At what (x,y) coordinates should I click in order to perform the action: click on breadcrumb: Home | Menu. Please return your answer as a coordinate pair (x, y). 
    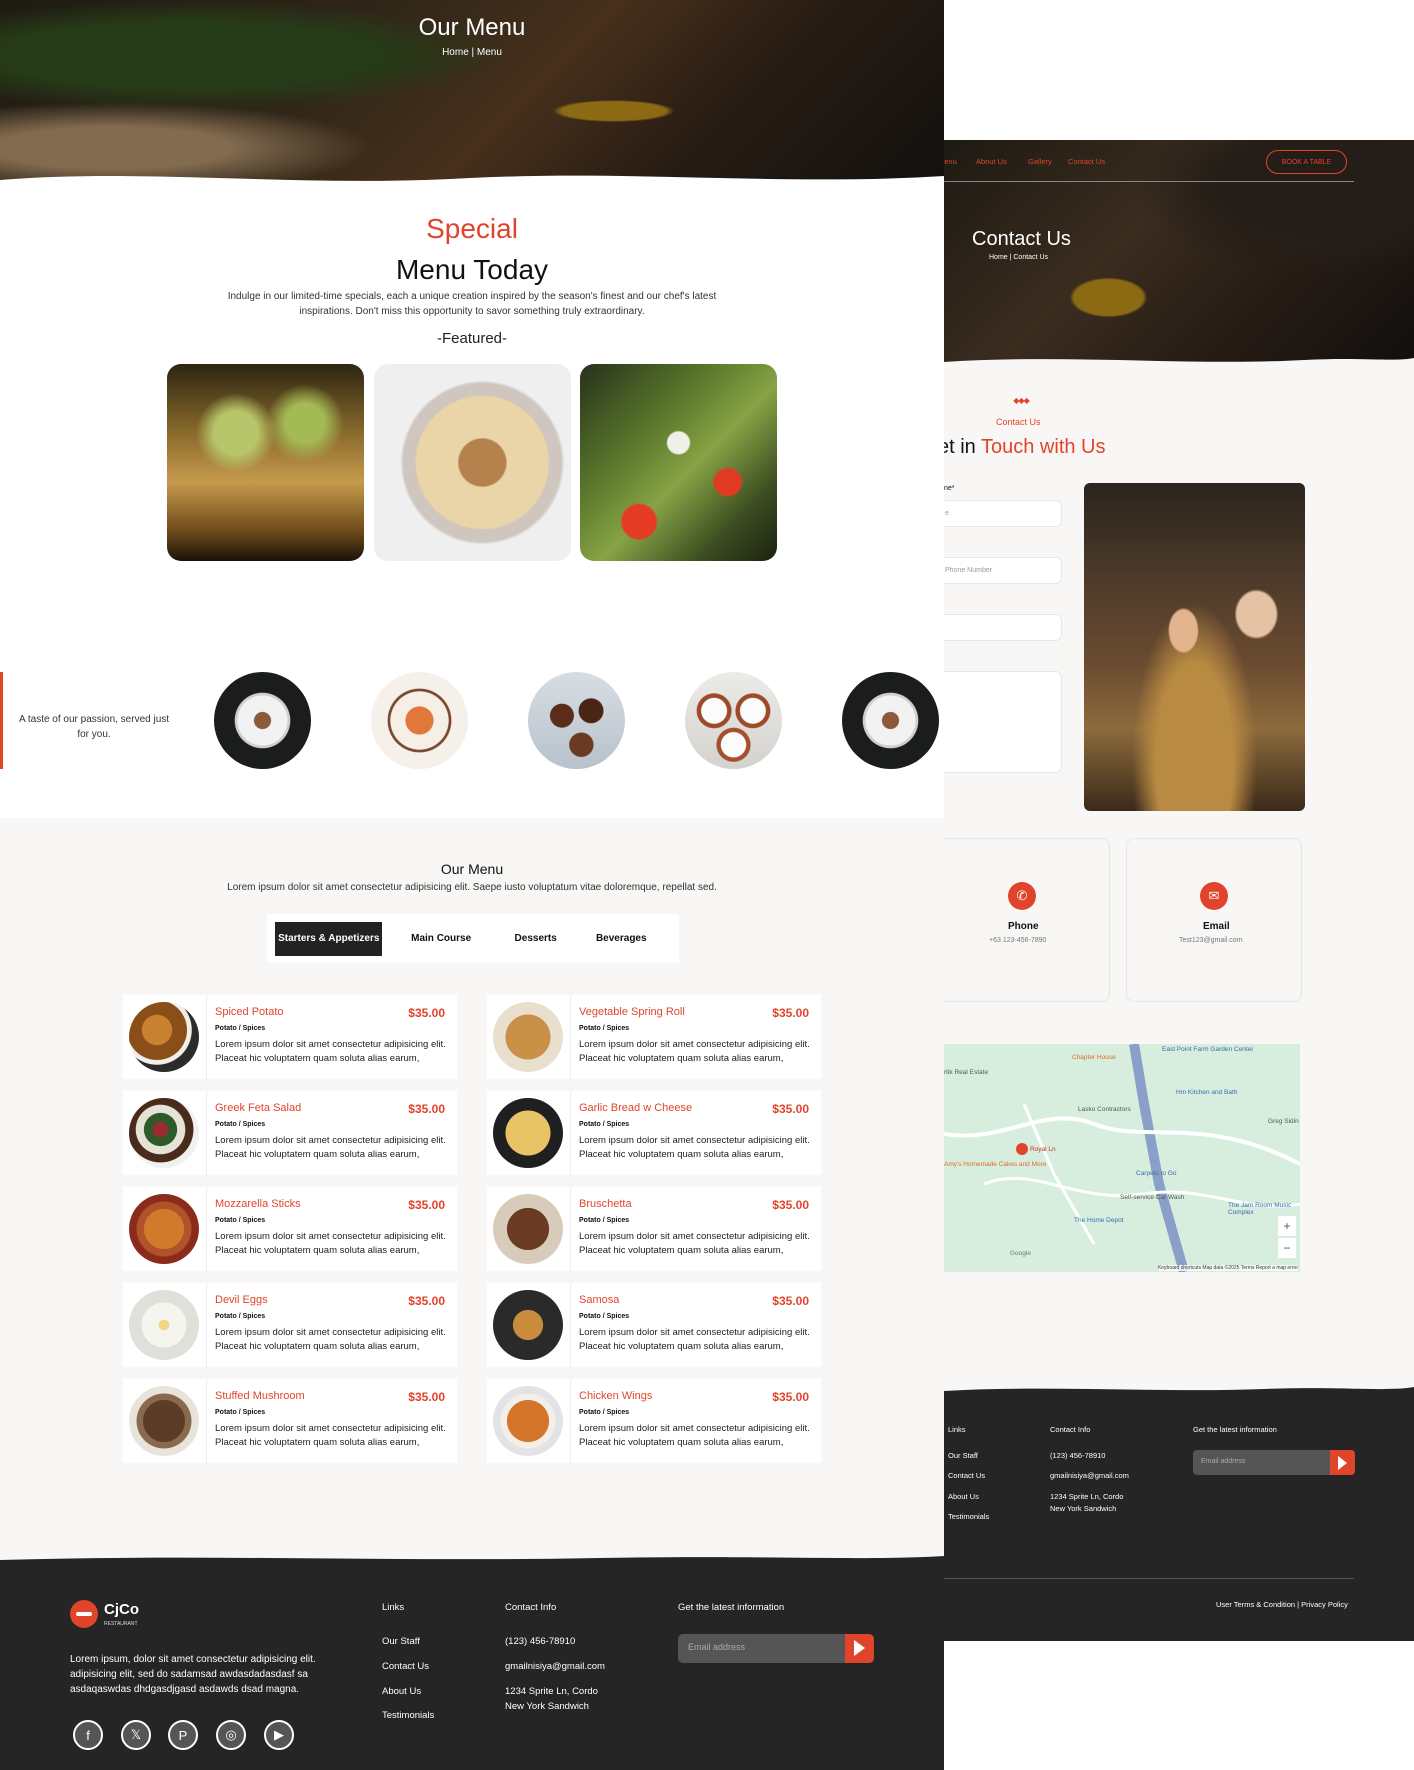
    Looking at the image, I should click on (472, 52).